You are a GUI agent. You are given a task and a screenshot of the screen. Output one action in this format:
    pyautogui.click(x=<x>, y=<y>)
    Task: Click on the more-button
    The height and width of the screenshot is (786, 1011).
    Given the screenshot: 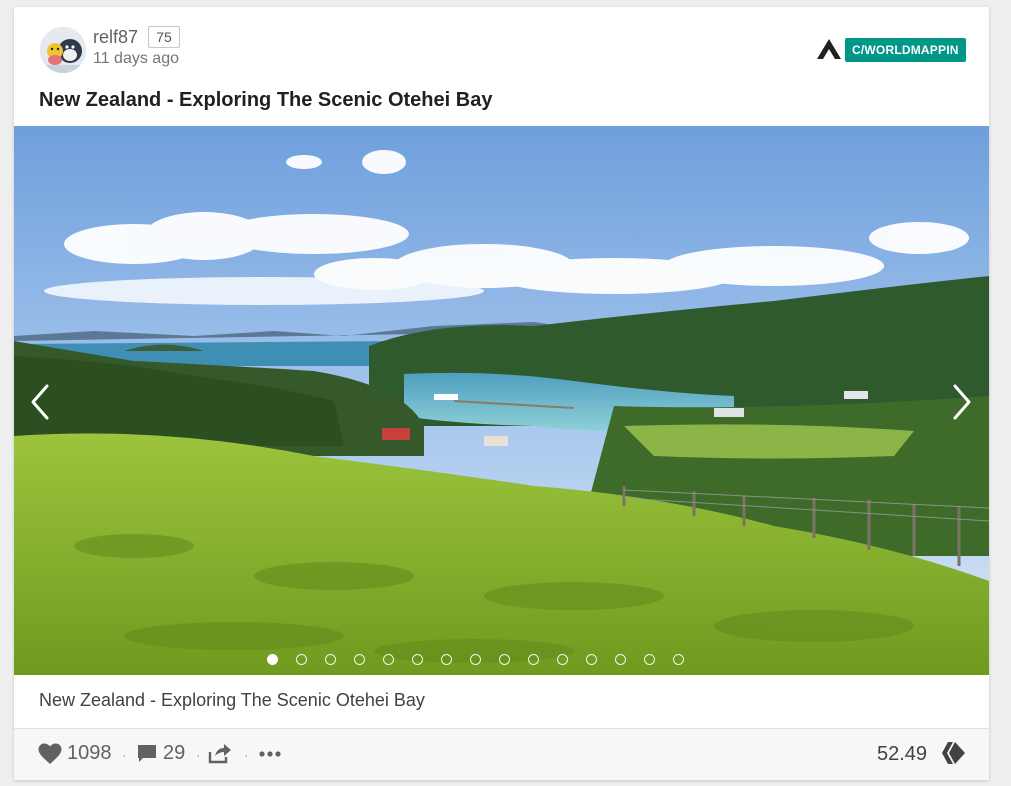 What is the action you would take?
    pyautogui.click(x=270, y=754)
    